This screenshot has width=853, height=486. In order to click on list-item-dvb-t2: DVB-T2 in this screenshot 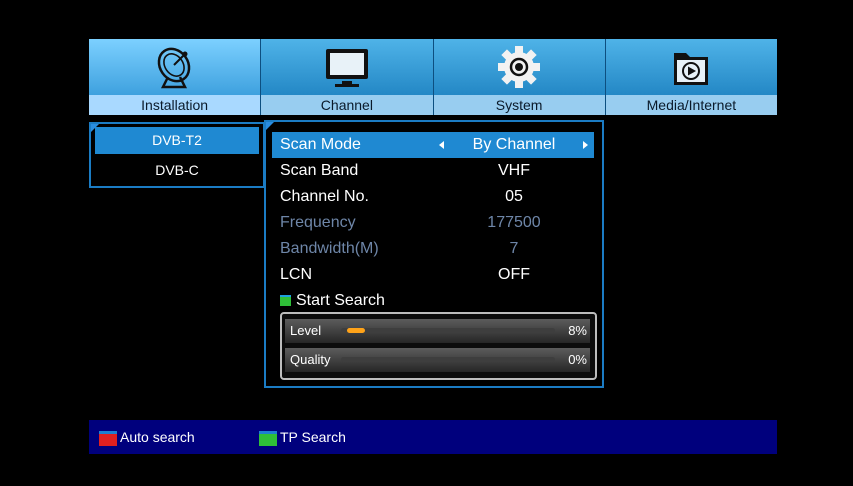, I will do `click(177, 140)`.